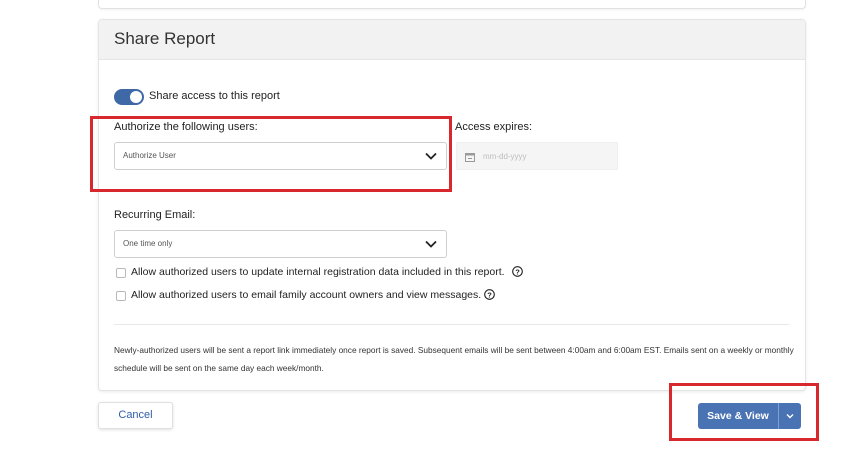 The width and height of the screenshot is (865, 453). What do you see at coordinates (451, 324) in the screenshot?
I see `section-divider` at bounding box center [451, 324].